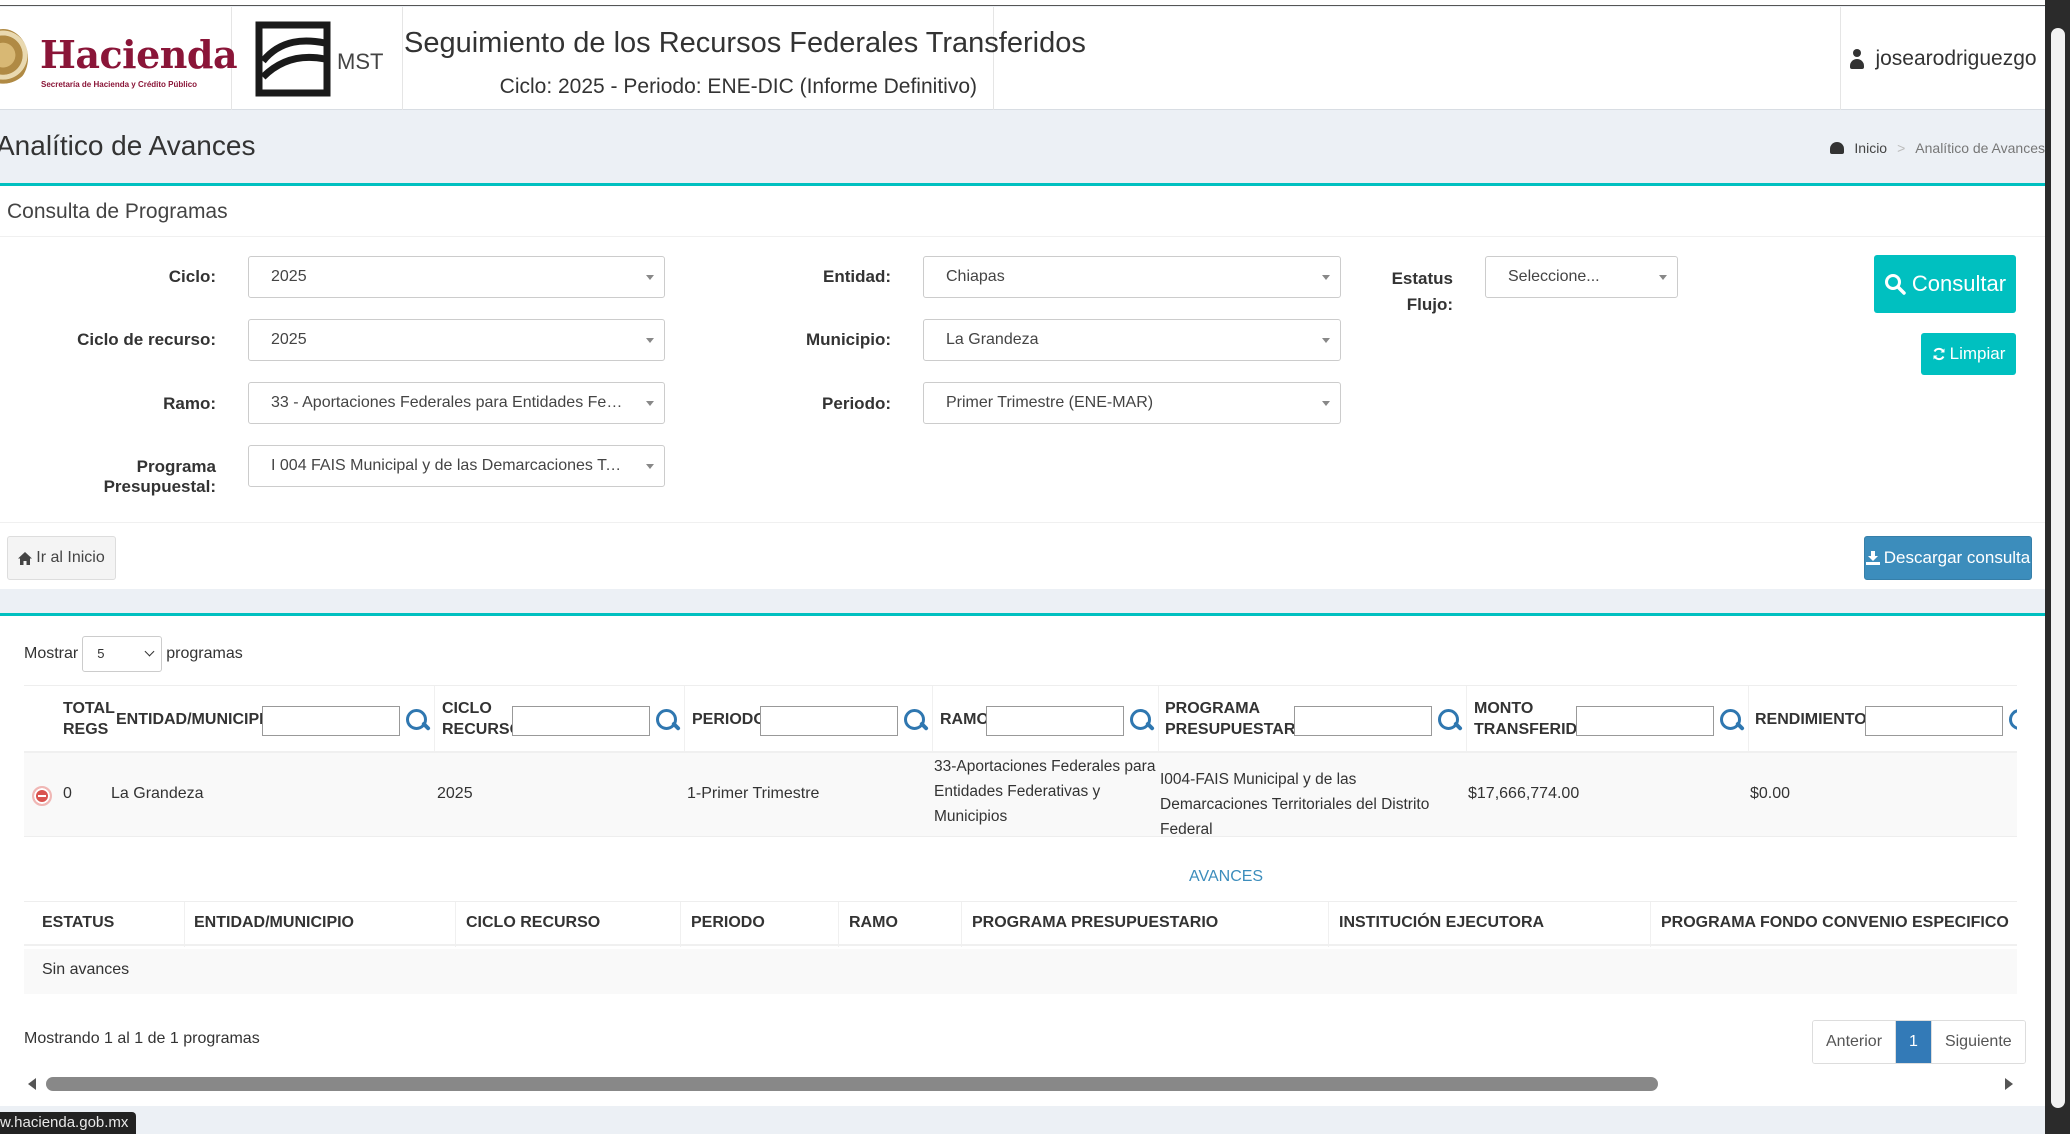  I want to click on ciclo-recurso-select: 2025, so click(456, 340).